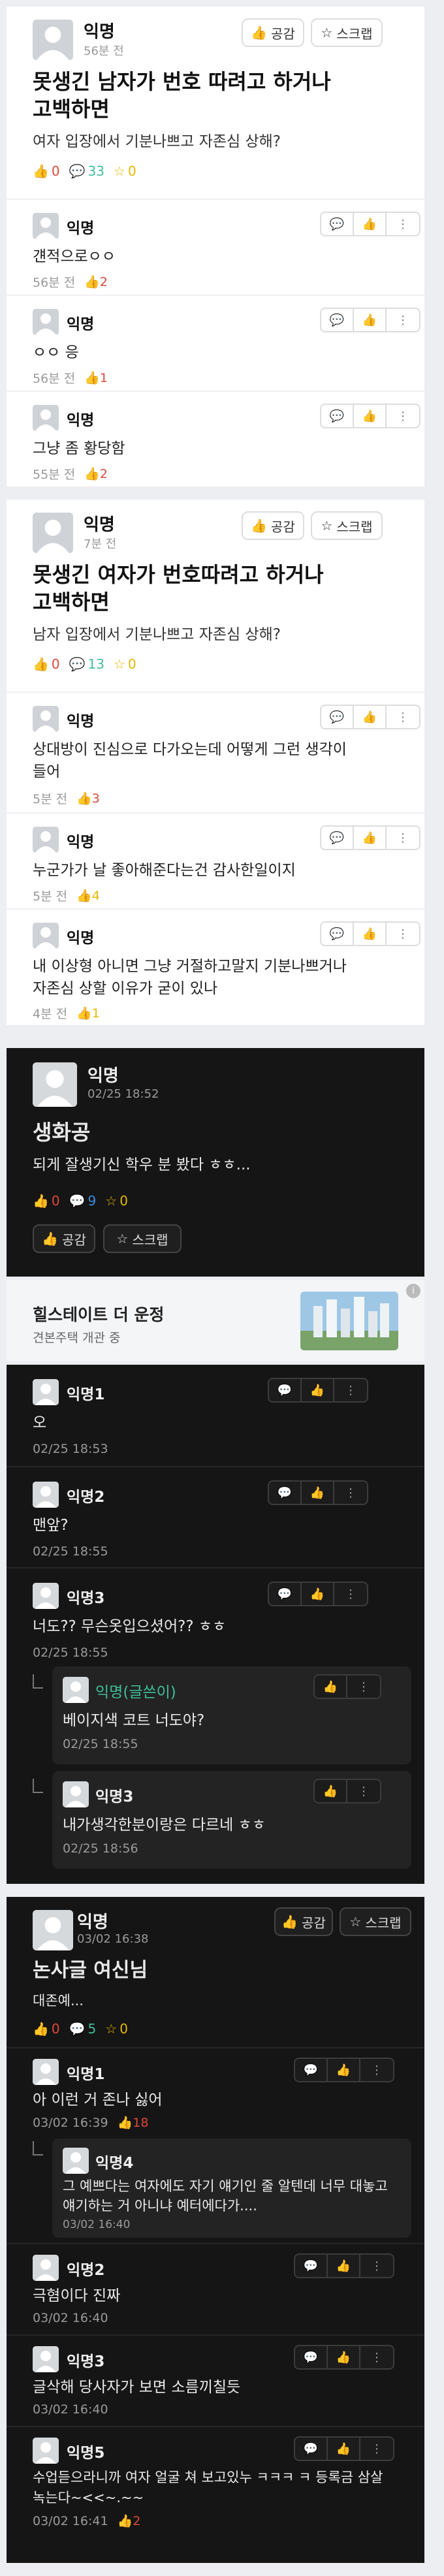  Describe the element at coordinates (355, 1922) in the screenshot. I see `star-icon: ☆` at that location.